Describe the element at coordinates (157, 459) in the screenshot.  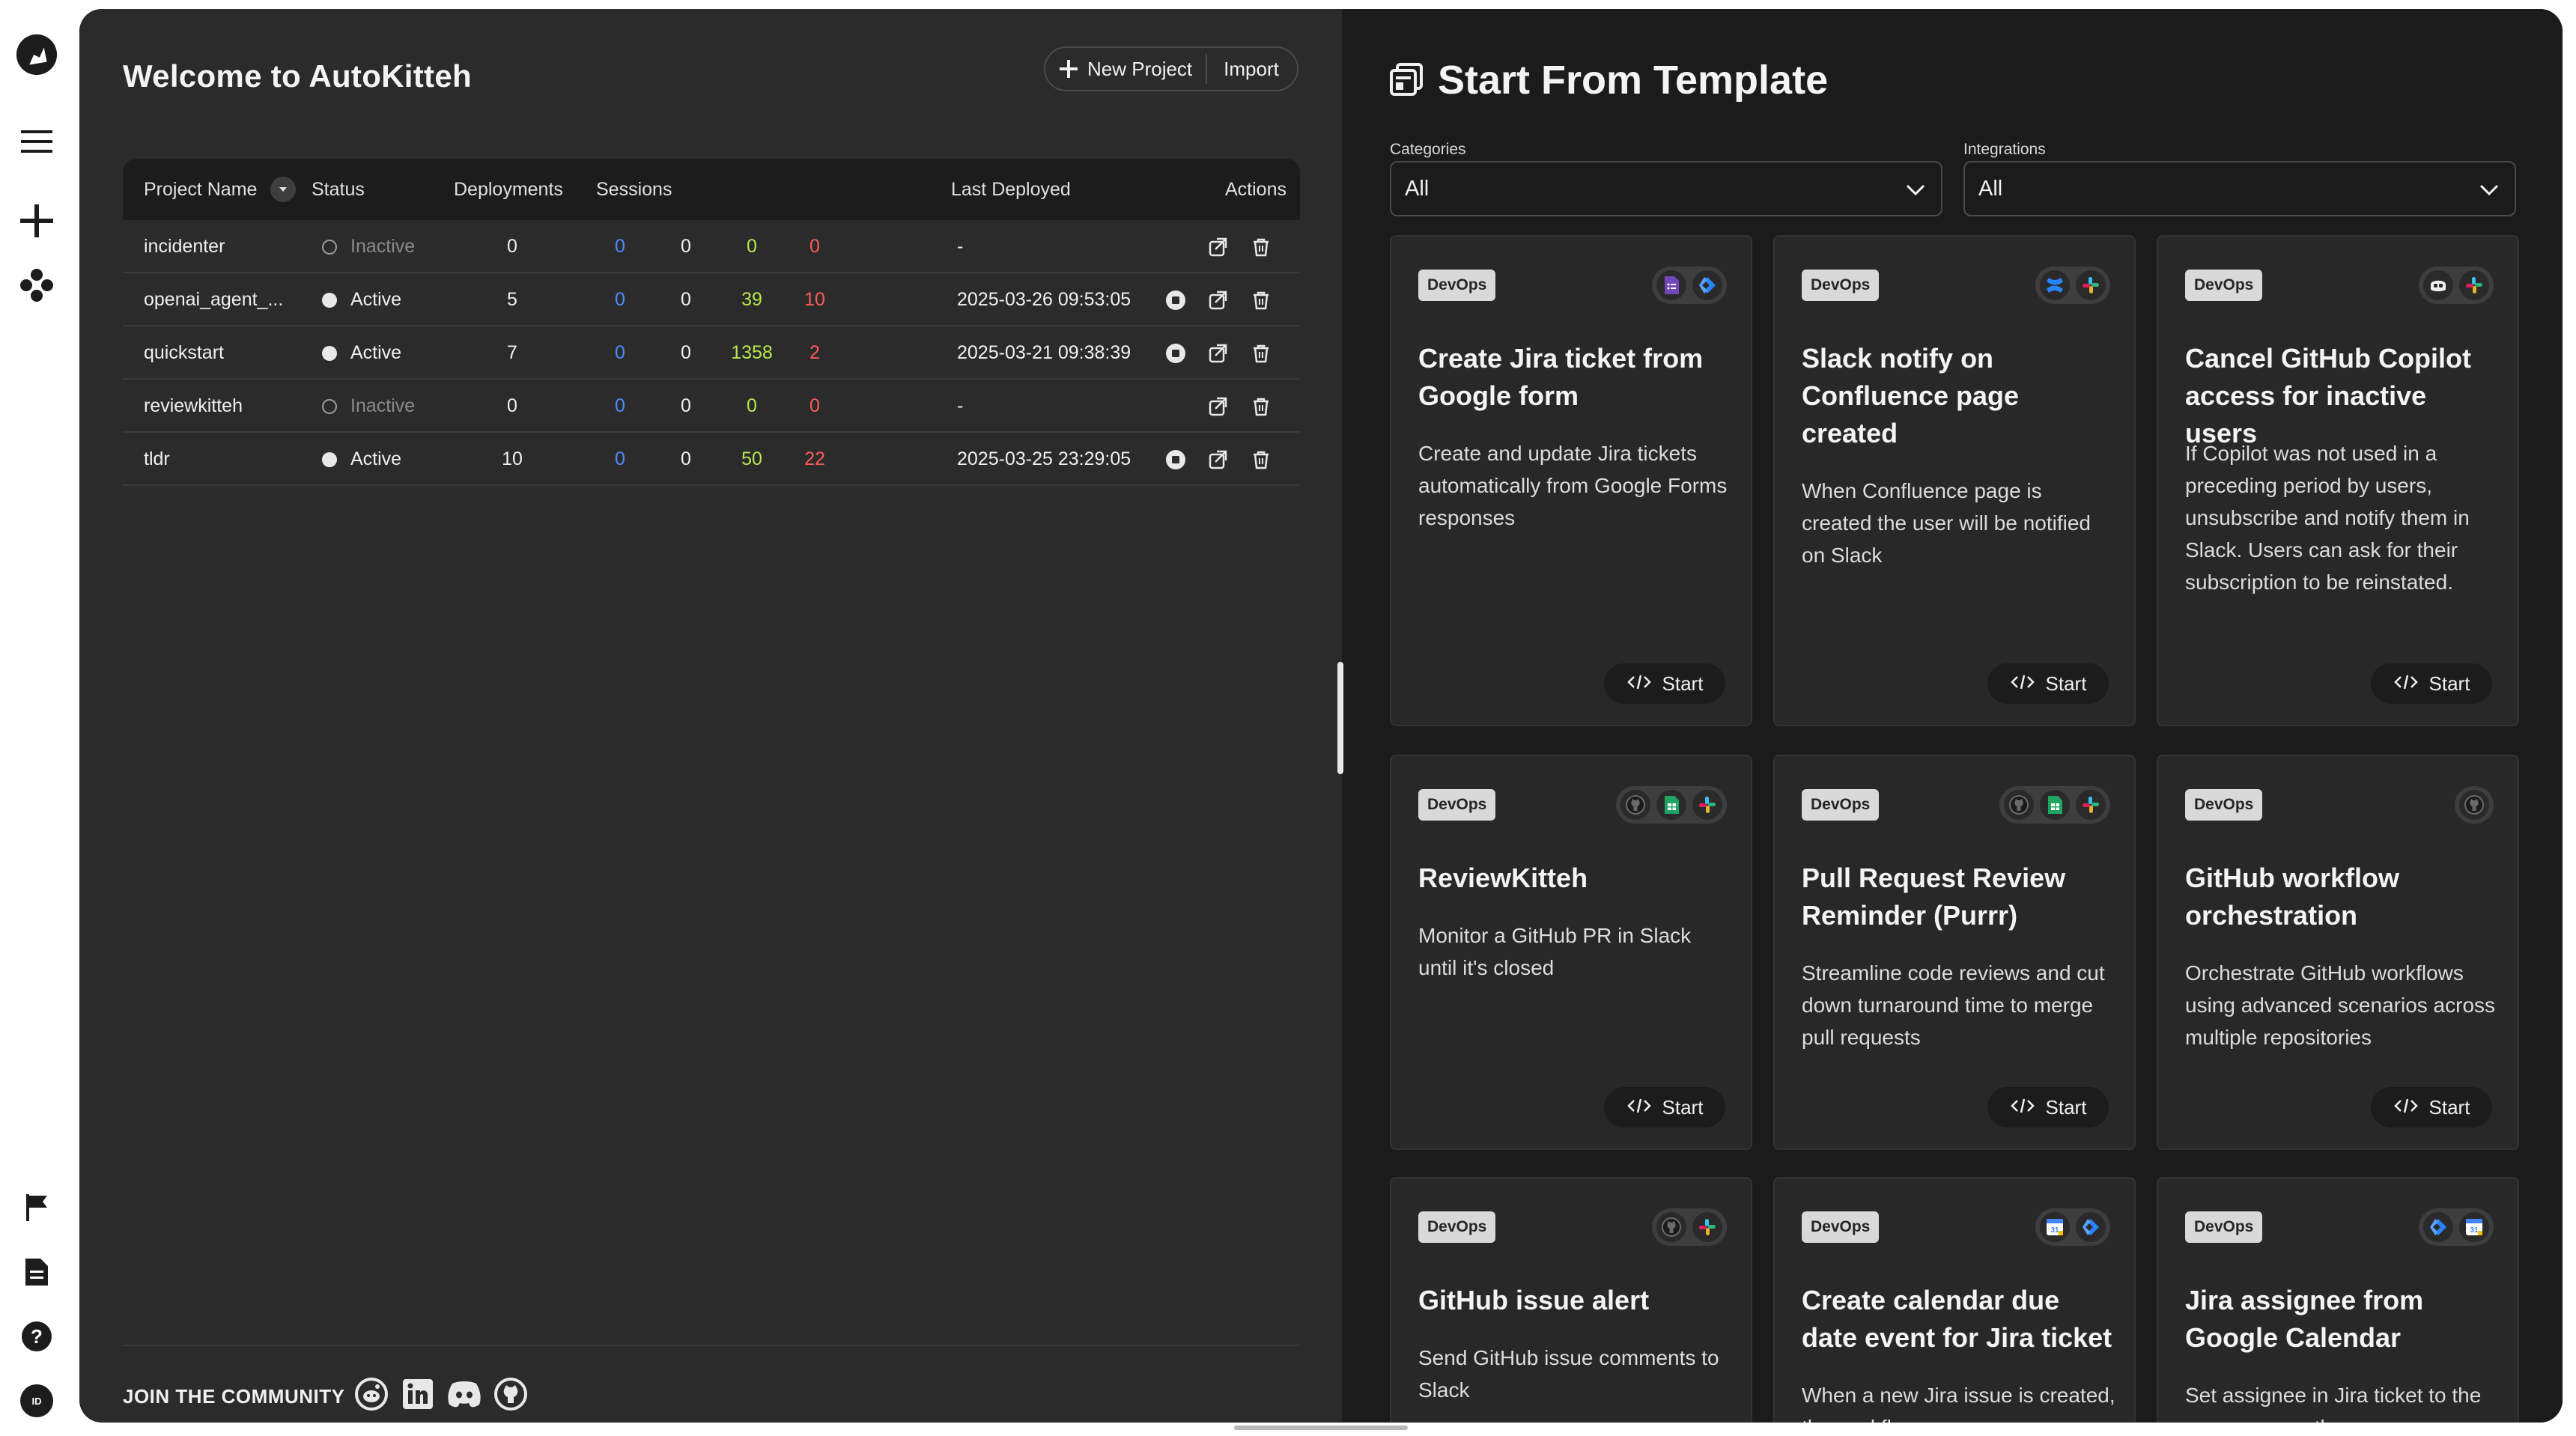
I see `project-name-link: tldr` at that location.